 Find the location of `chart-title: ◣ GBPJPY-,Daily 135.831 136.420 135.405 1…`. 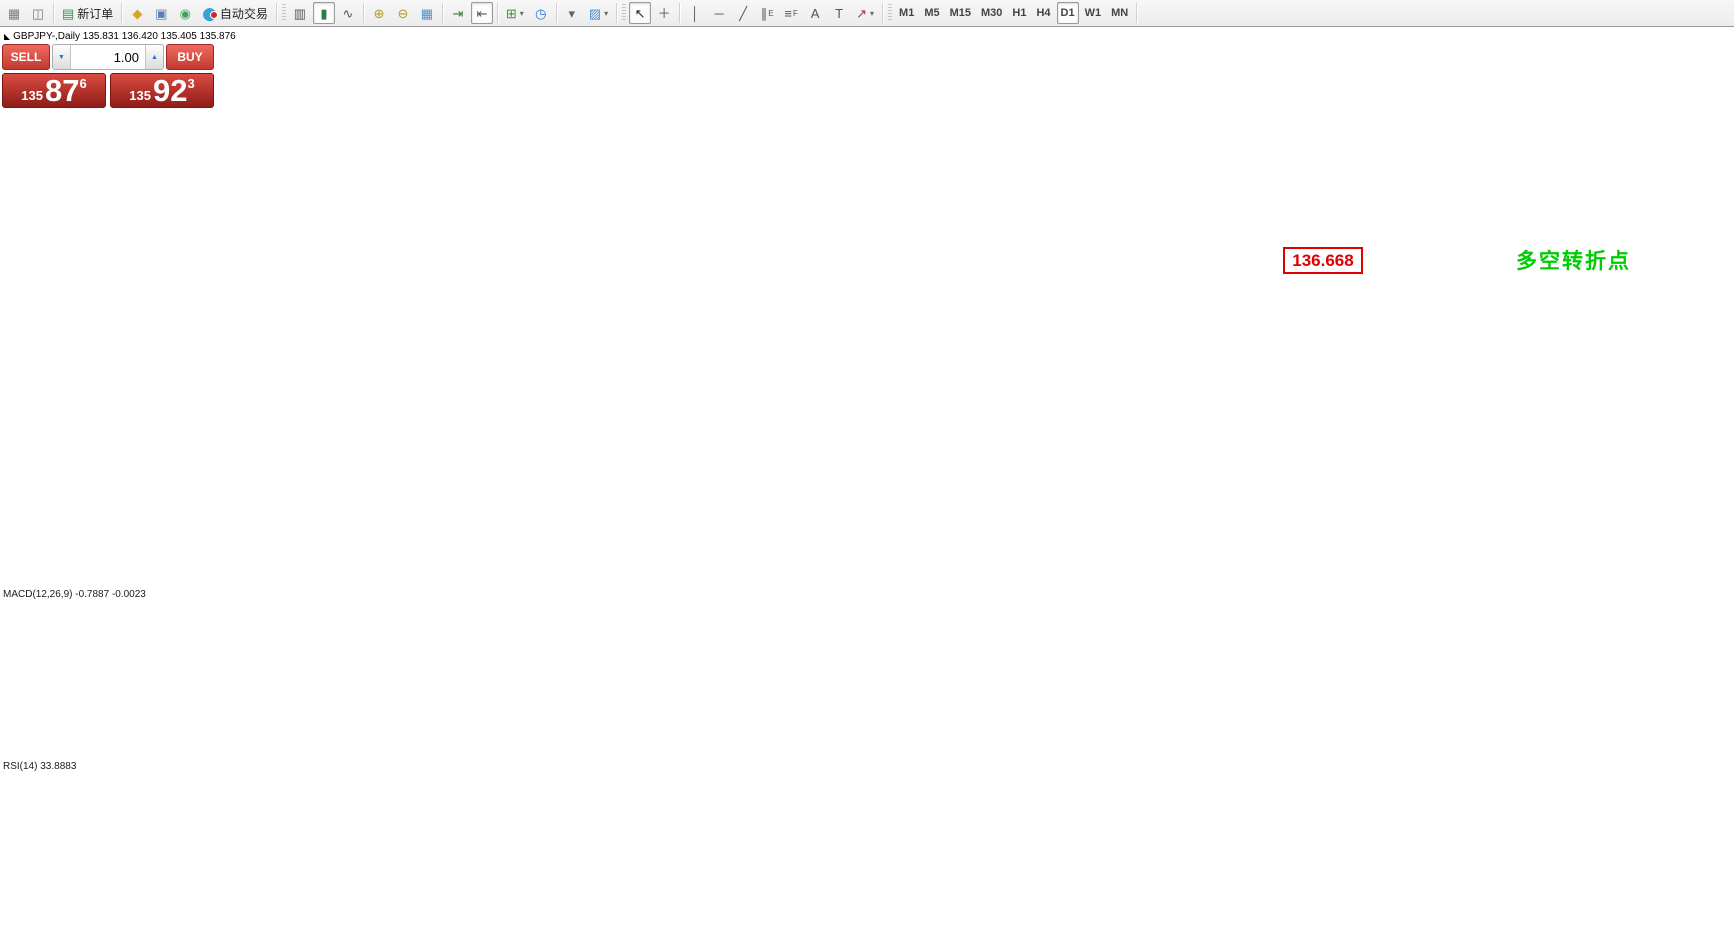

chart-title: ◣ GBPJPY-,Daily 135.831 136.420 135.405 1… is located at coordinates (120, 36).